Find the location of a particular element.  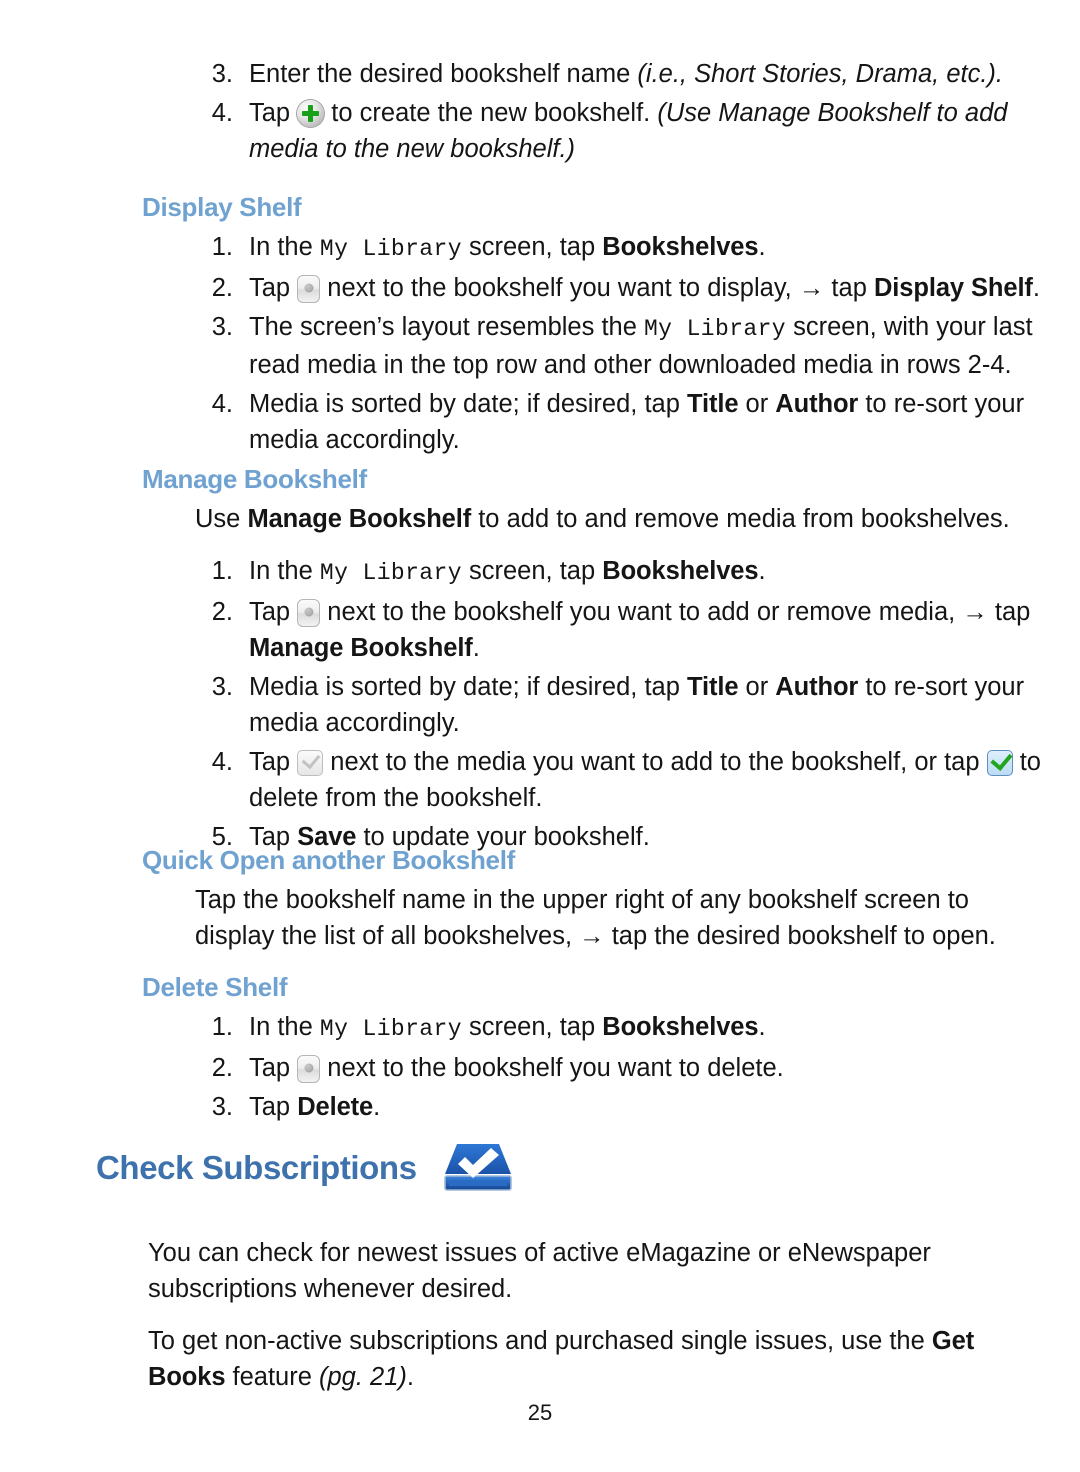

step4-text-mid: to create the new bookshelf. is located at coordinates (491, 113).